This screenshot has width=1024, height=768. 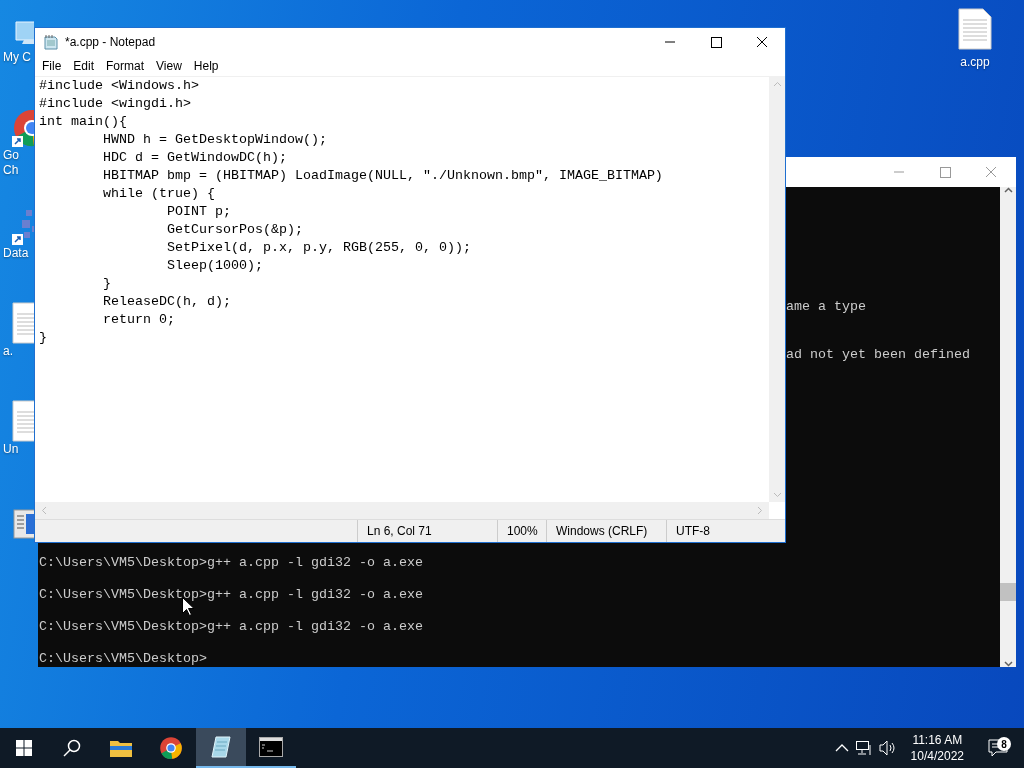 I want to click on code-line: #include <Windows.h>, so click(x=119, y=86).